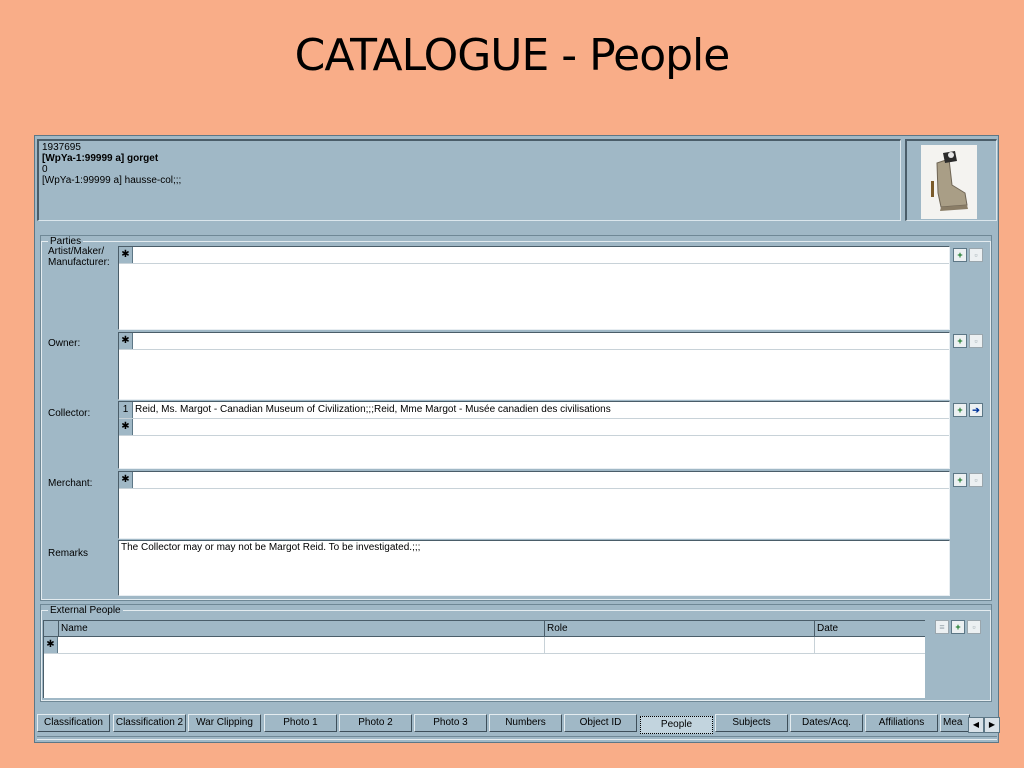  Describe the element at coordinates (85, 610) in the screenshot. I see `external-people-legend: External People` at that location.